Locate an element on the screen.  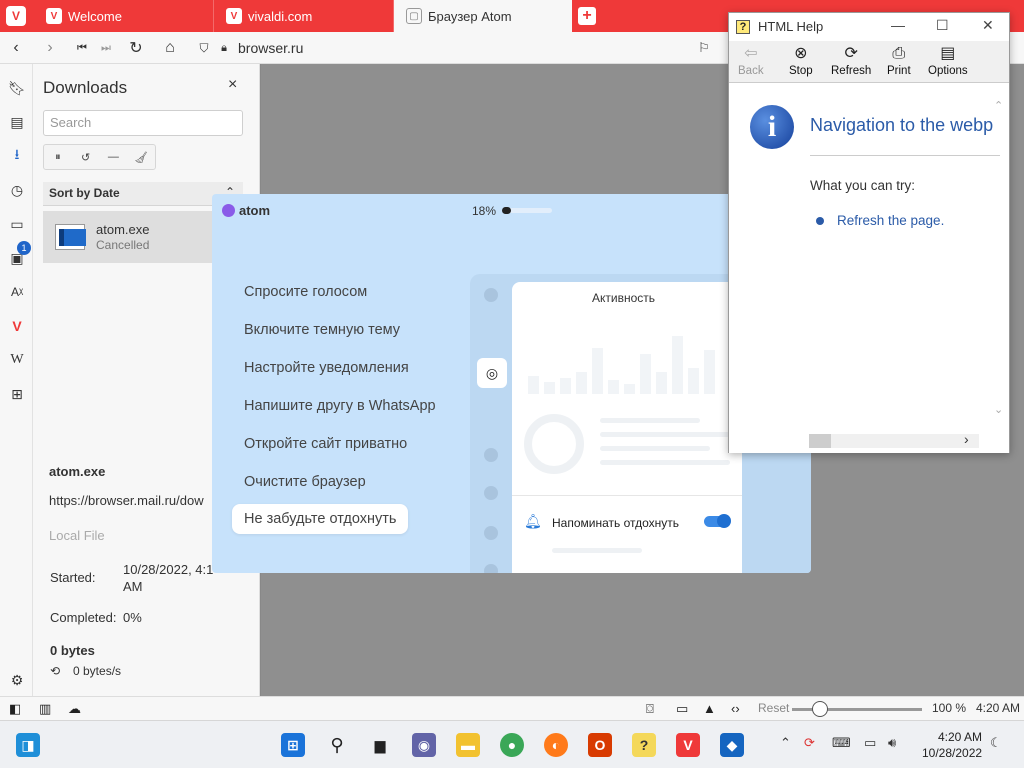
menu-item-rest: Не забудьте отдохнуть is located at coordinates (320, 519).